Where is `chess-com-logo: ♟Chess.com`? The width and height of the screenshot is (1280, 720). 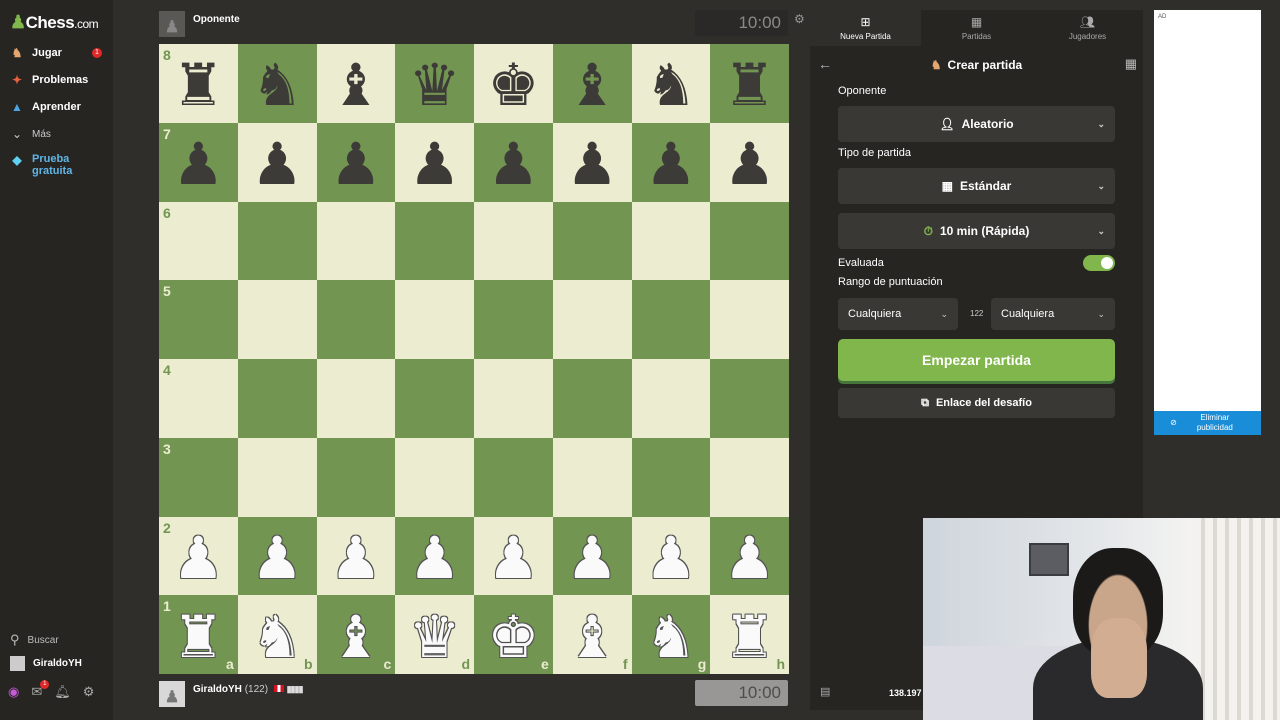
chess-com-logo: ♟Chess.com is located at coordinates (54, 22).